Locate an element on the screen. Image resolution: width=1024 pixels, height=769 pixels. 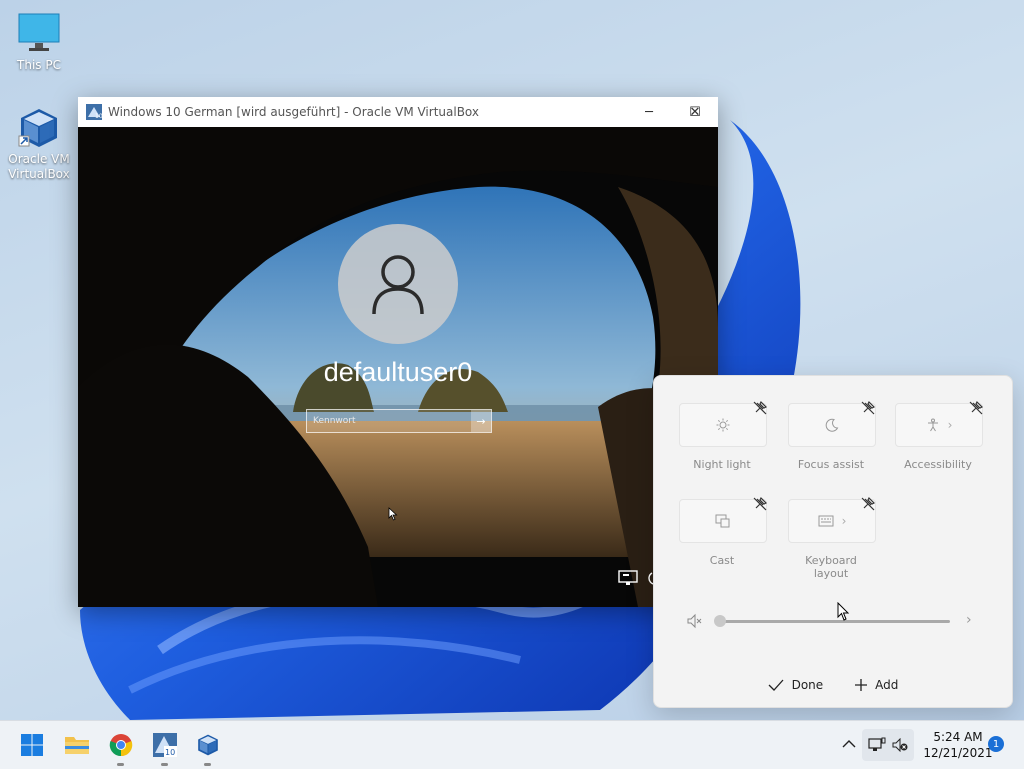
close-button: ✕ is located at coordinates (695, 112).